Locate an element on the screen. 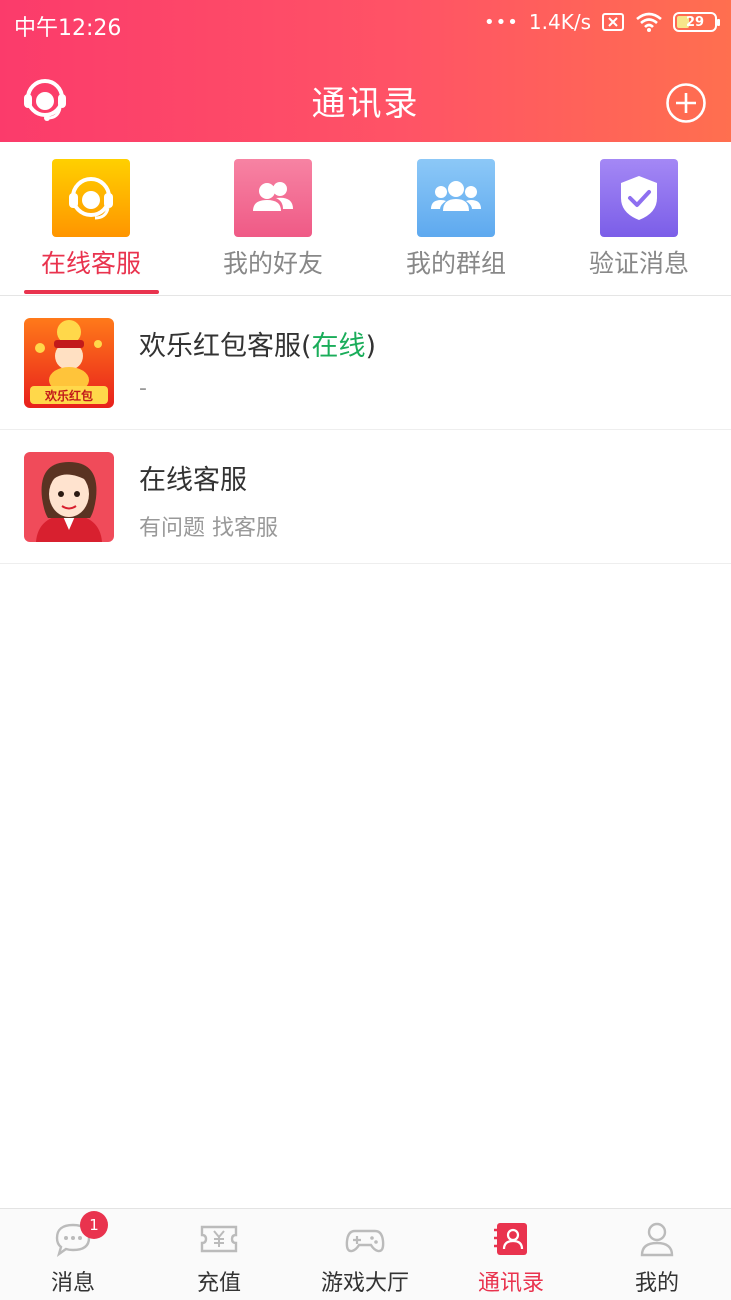 This screenshot has width=731, height=1300. contacts-icon is located at coordinates (510, 1239).